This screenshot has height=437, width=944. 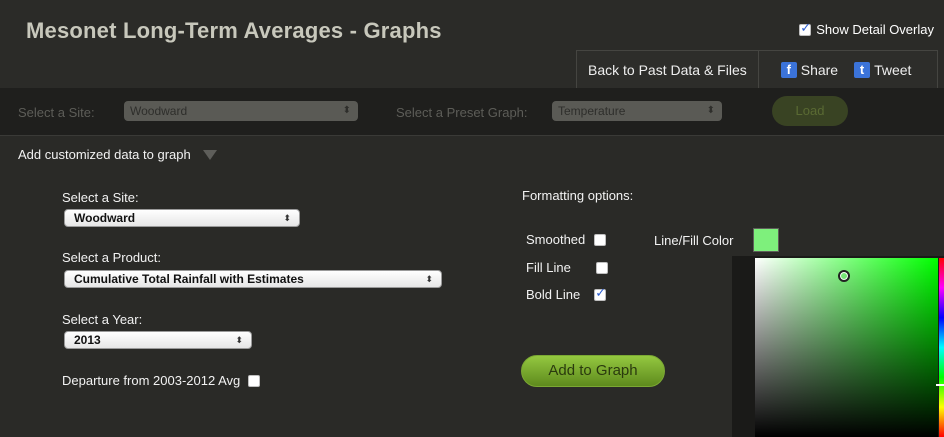 What do you see at coordinates (819, 69) in the screenshot?
I see `share-label: Share` at bounding box center [819, 69].